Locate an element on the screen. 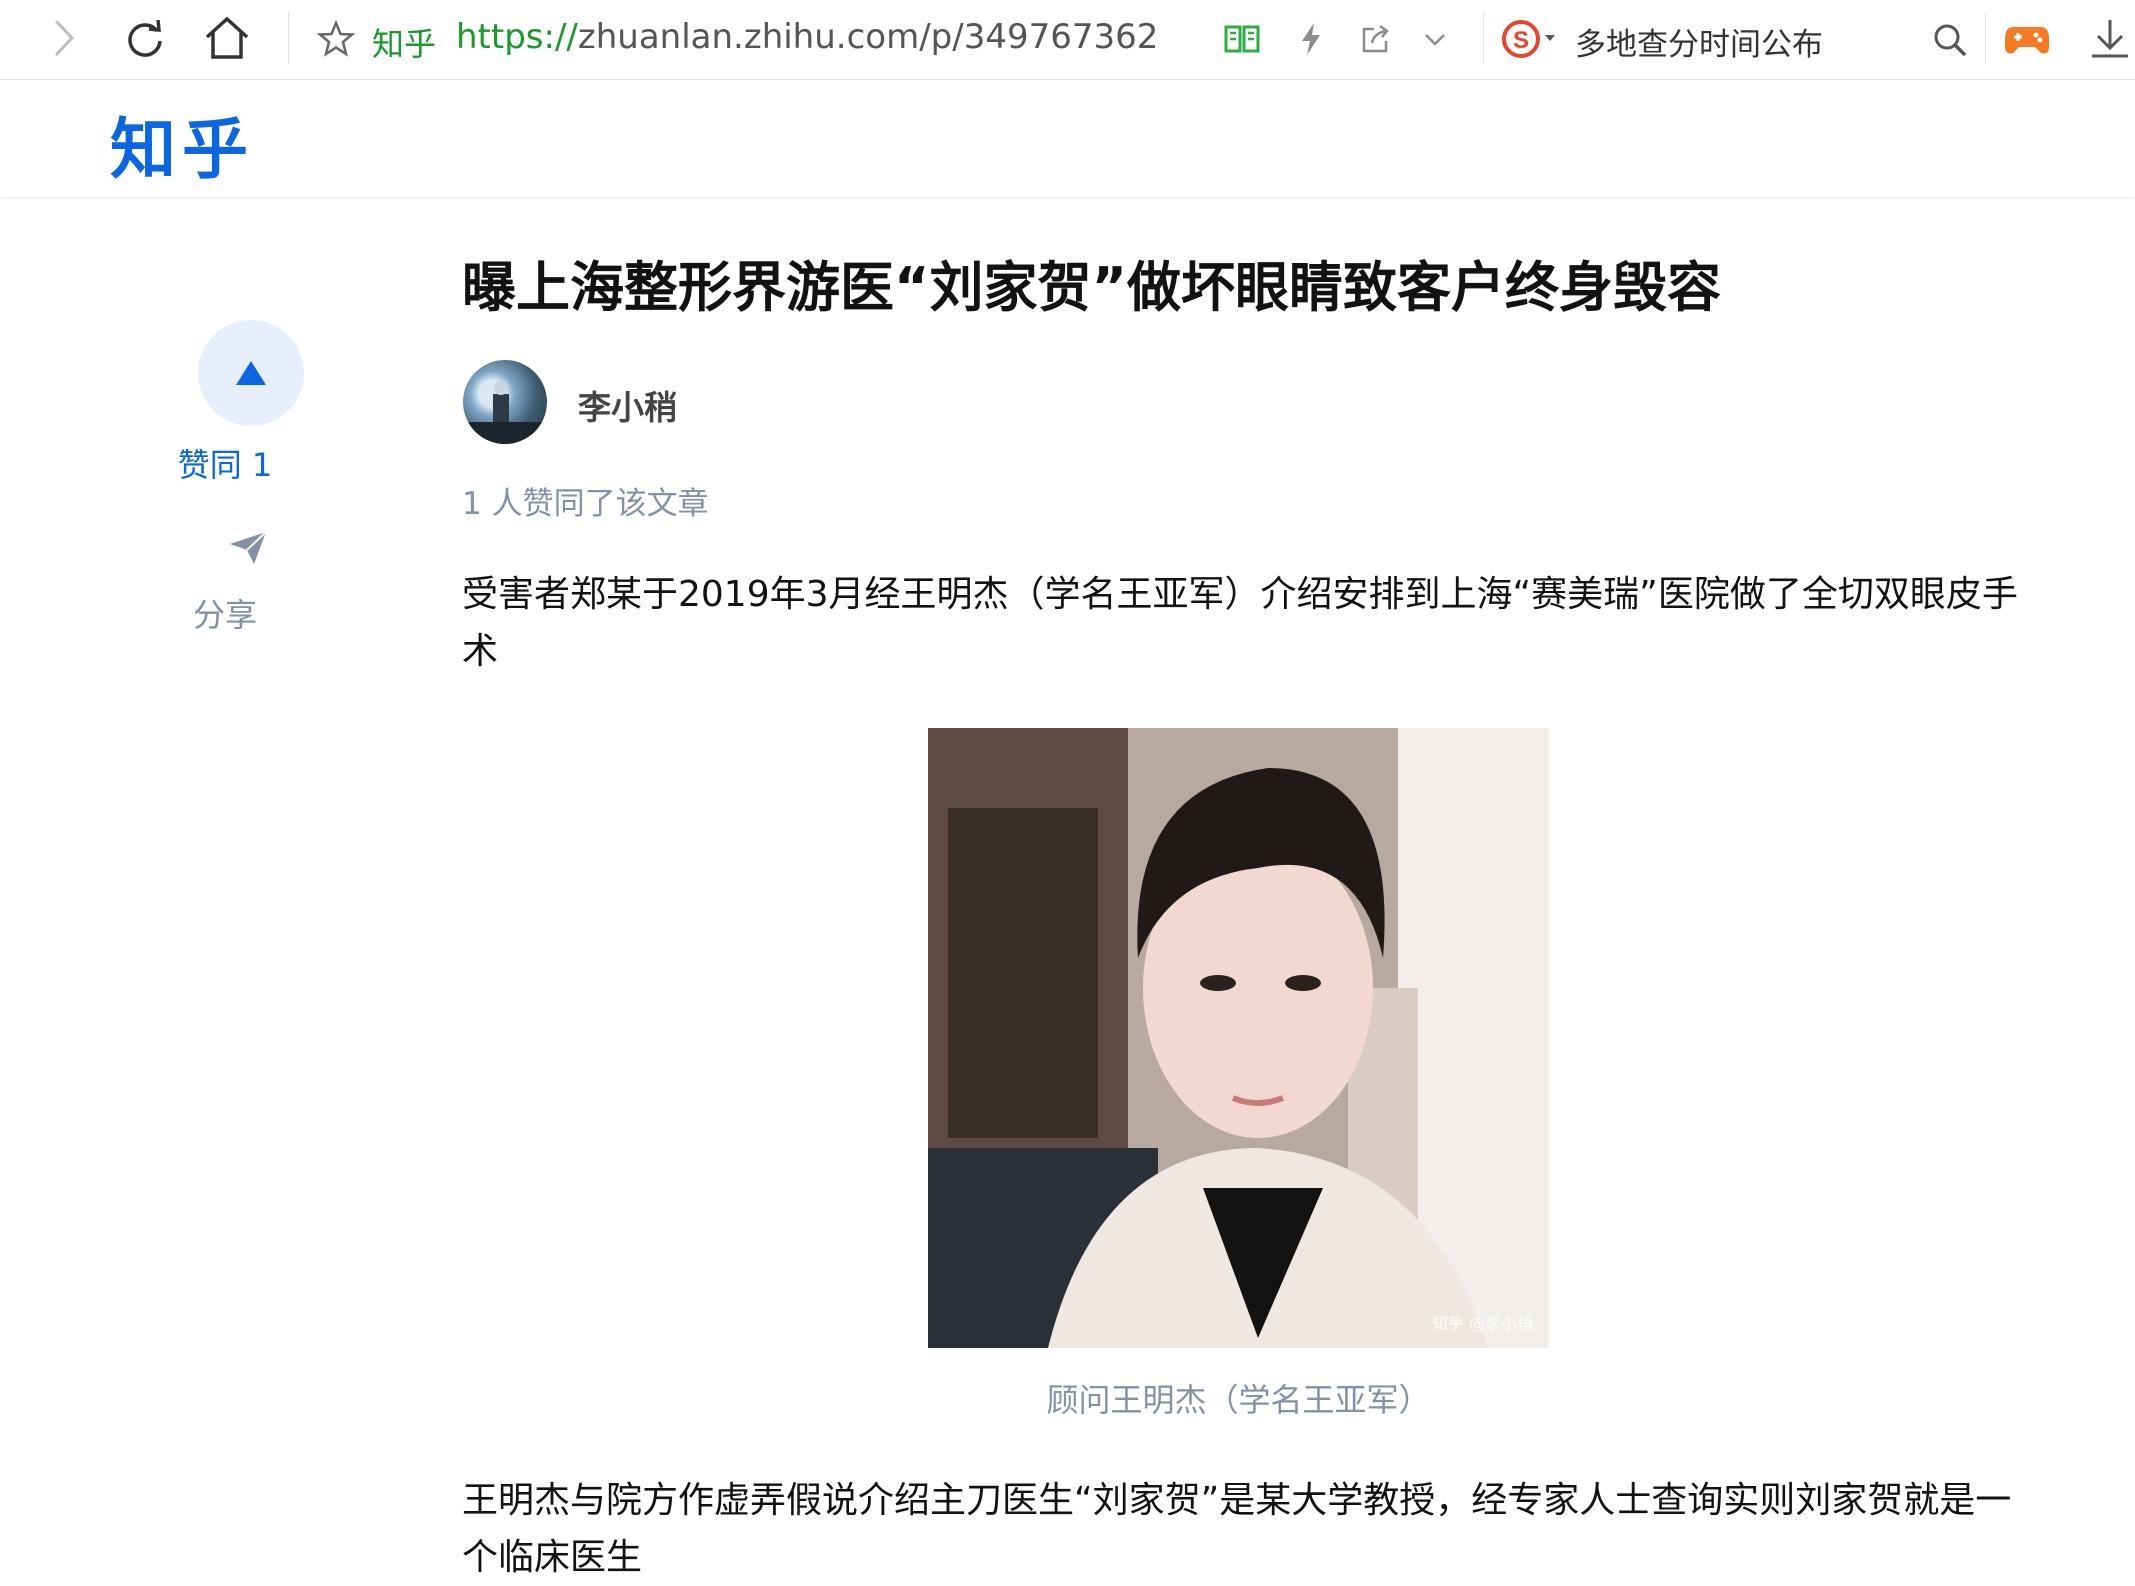 The image size is (2135, 1586). star-icon is located at coordinates (336, 39).